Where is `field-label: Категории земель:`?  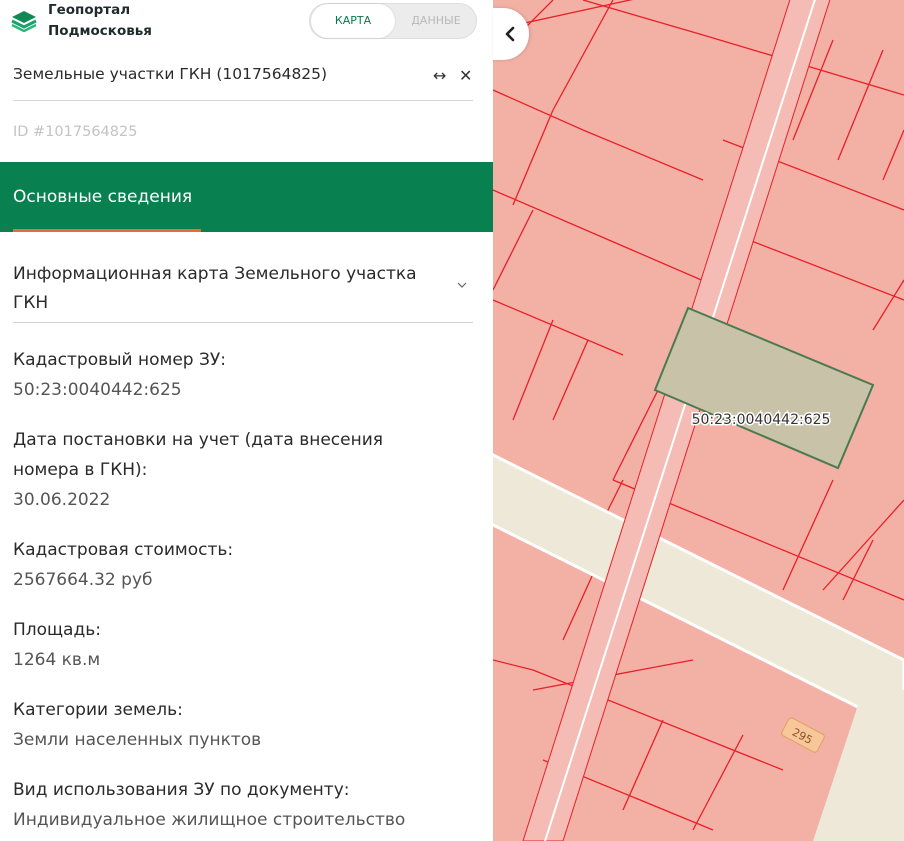
field-label: Категории земель: is located at coordinates (98, 710).